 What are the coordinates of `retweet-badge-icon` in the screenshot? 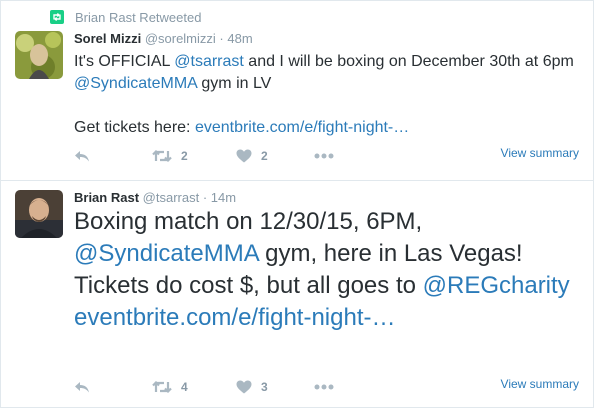 It's located at (57, 17).